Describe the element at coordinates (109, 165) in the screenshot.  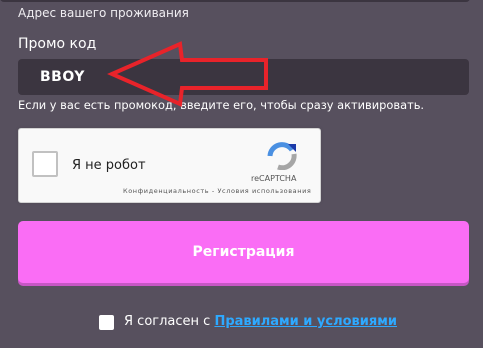
I see `recaptcha-label: Я не робот` at that location.